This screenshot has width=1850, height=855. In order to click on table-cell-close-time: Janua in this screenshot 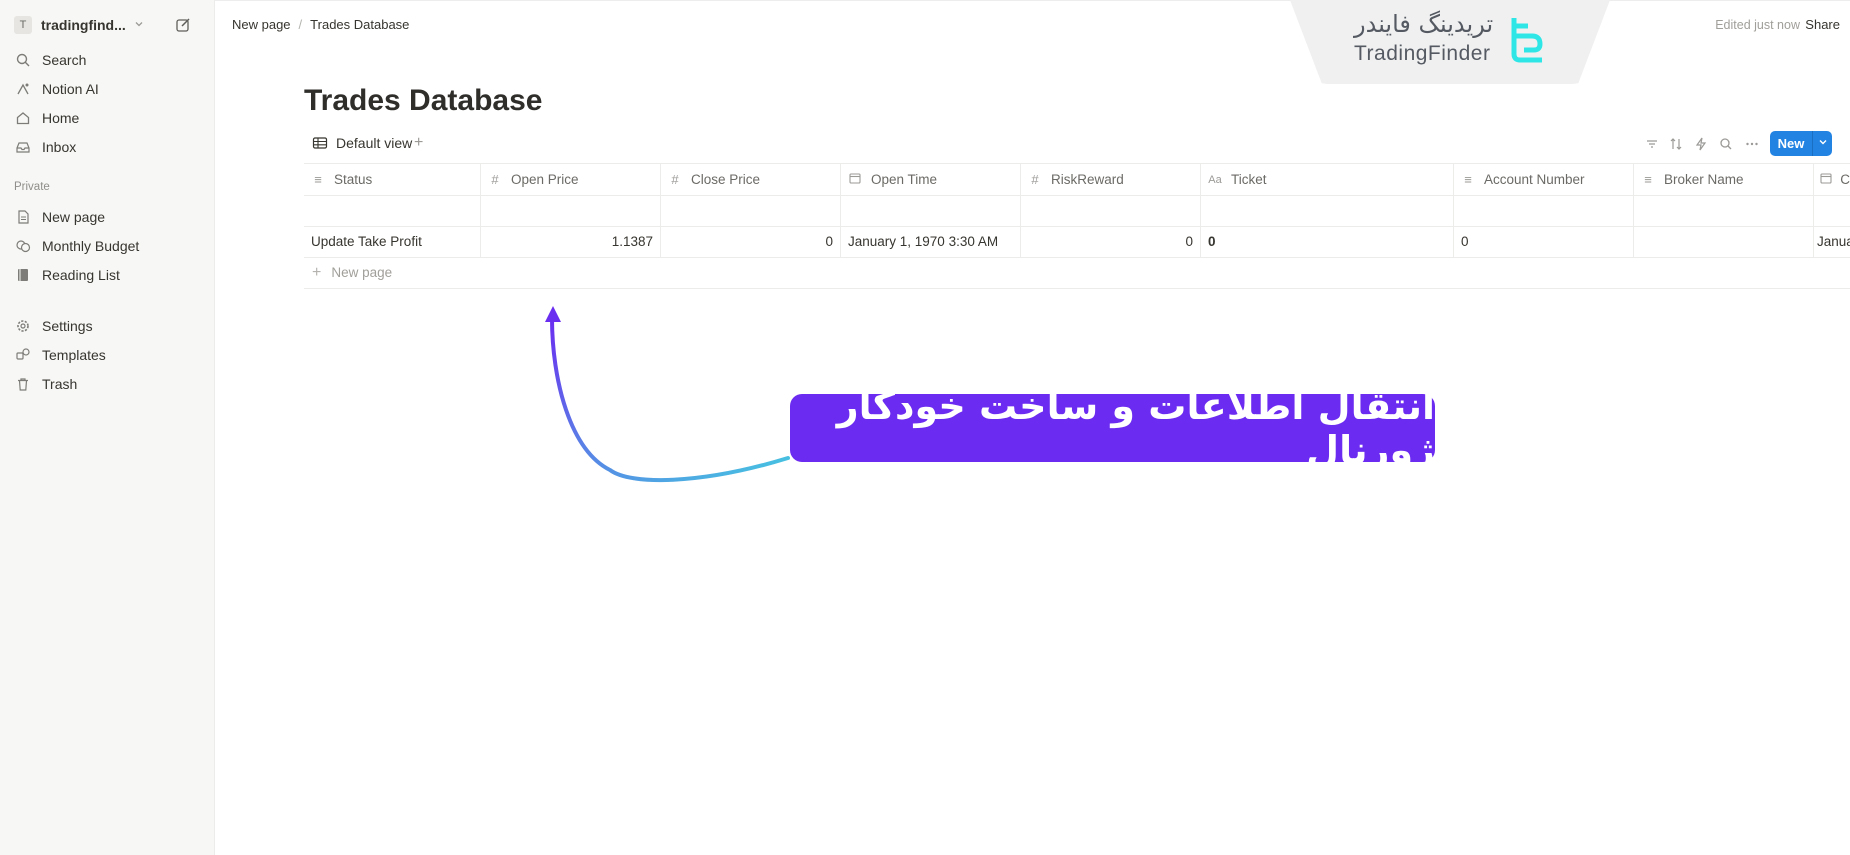, I will do `click(1832, 241)`.